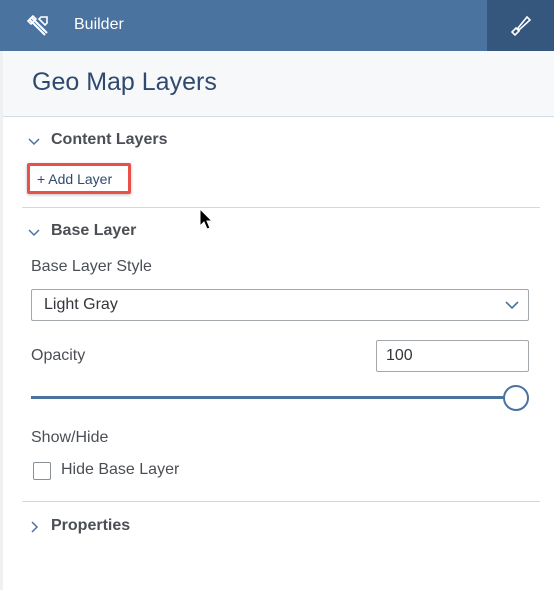 The image size is (554, 590). Describe the element at coordinates (42, 471) in the screenshot. I see `hide-base-layer-checkbox` at that location.